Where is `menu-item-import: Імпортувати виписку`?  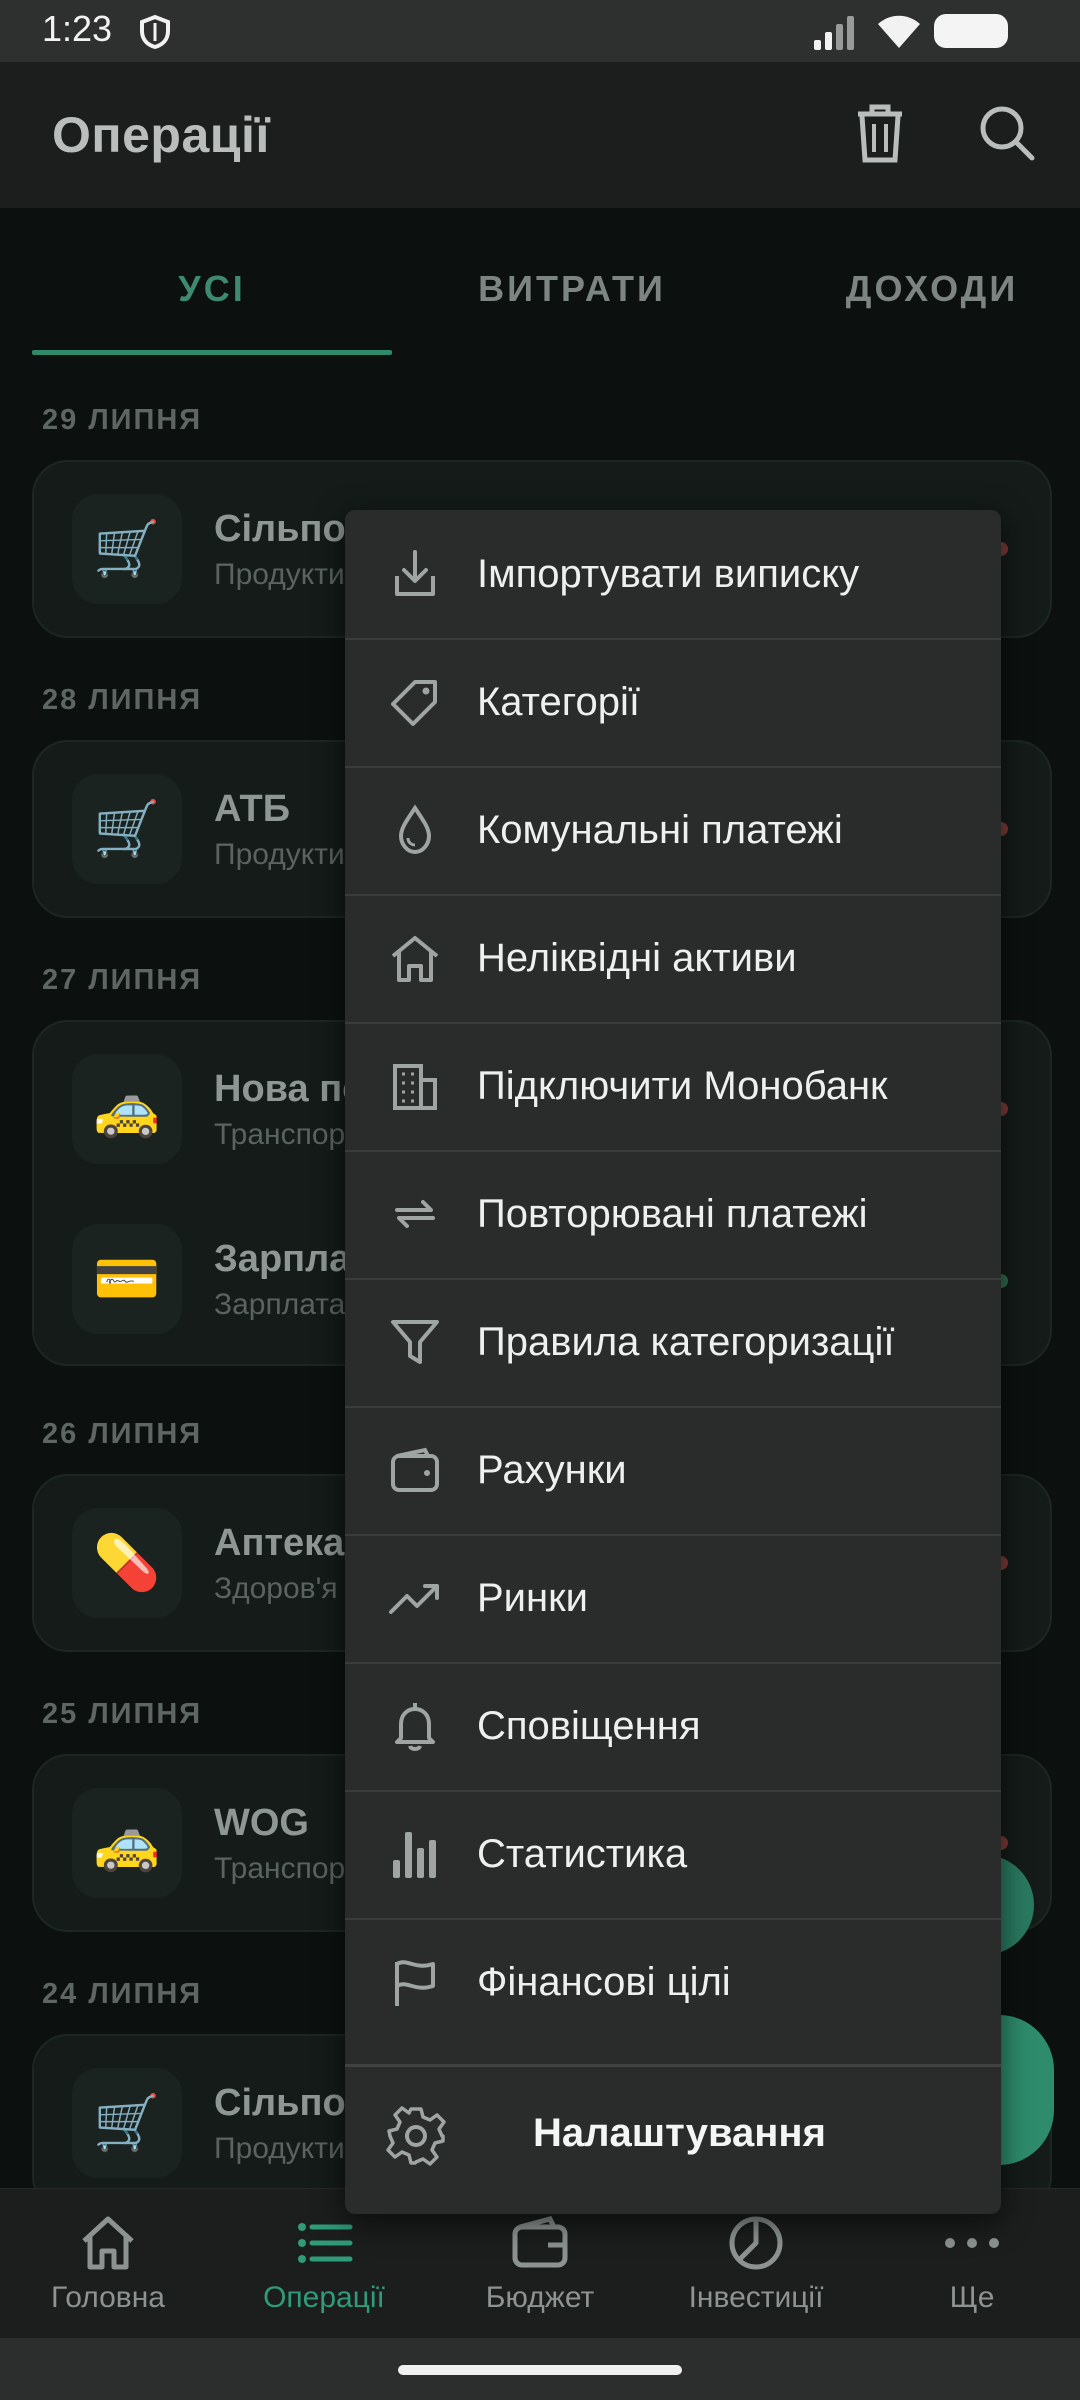
menu-item-import: Імпортувати виписку is located at coordinates (673, 575).